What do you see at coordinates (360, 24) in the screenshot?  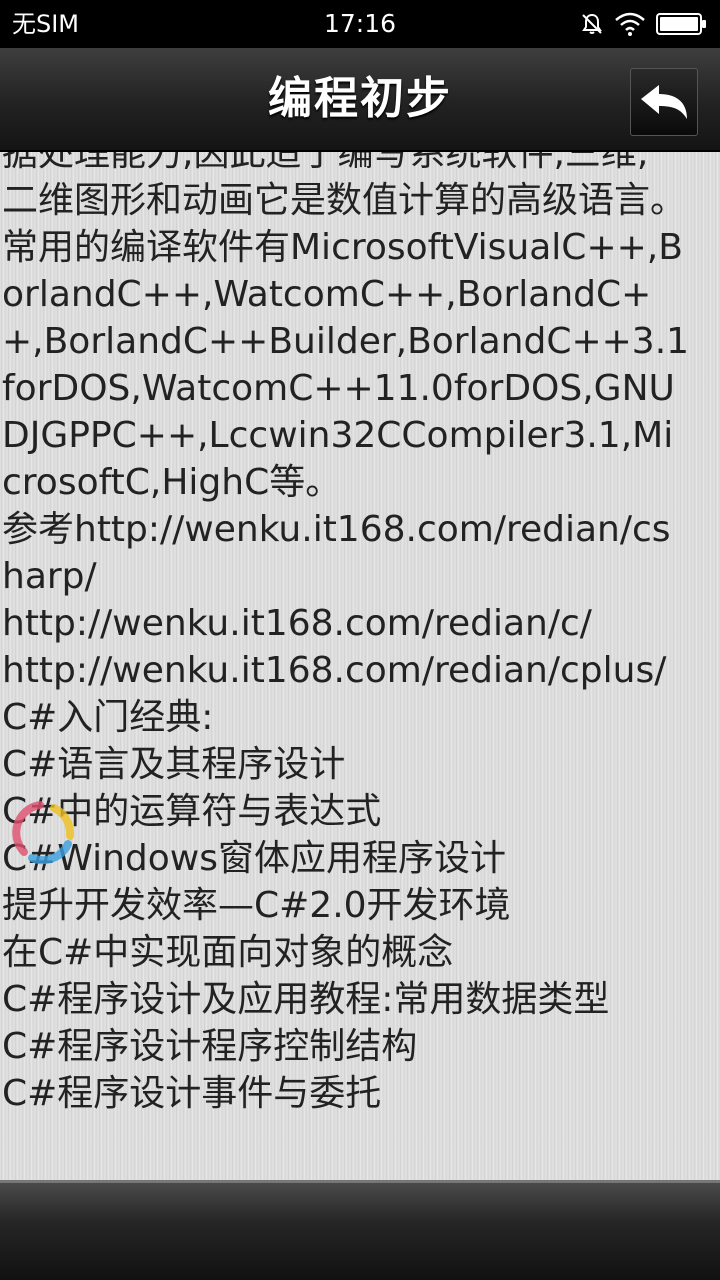 I see `status-bar: 无SIM 17:16` at bounding box center [360, 24].